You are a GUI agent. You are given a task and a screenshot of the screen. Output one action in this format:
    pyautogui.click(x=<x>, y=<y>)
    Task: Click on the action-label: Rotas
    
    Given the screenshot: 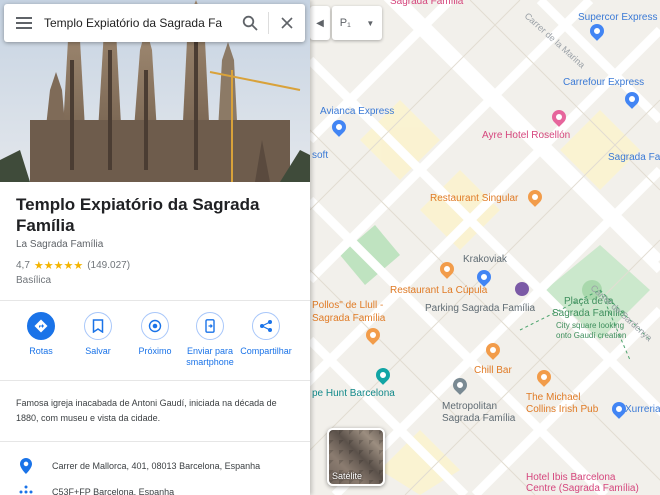 What is the action you would take?
    pyautogui.click(x=41, y=351)
    